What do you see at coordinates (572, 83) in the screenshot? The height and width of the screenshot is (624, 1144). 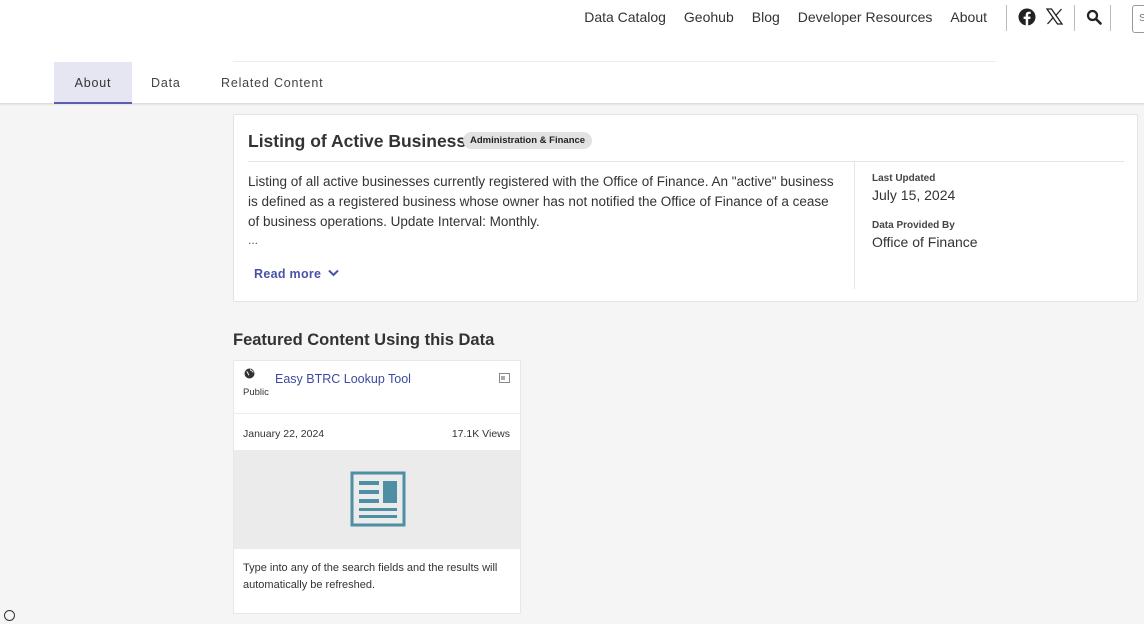 I see `tab-bar: About Data Related Content` at bounding box center [572, 83].